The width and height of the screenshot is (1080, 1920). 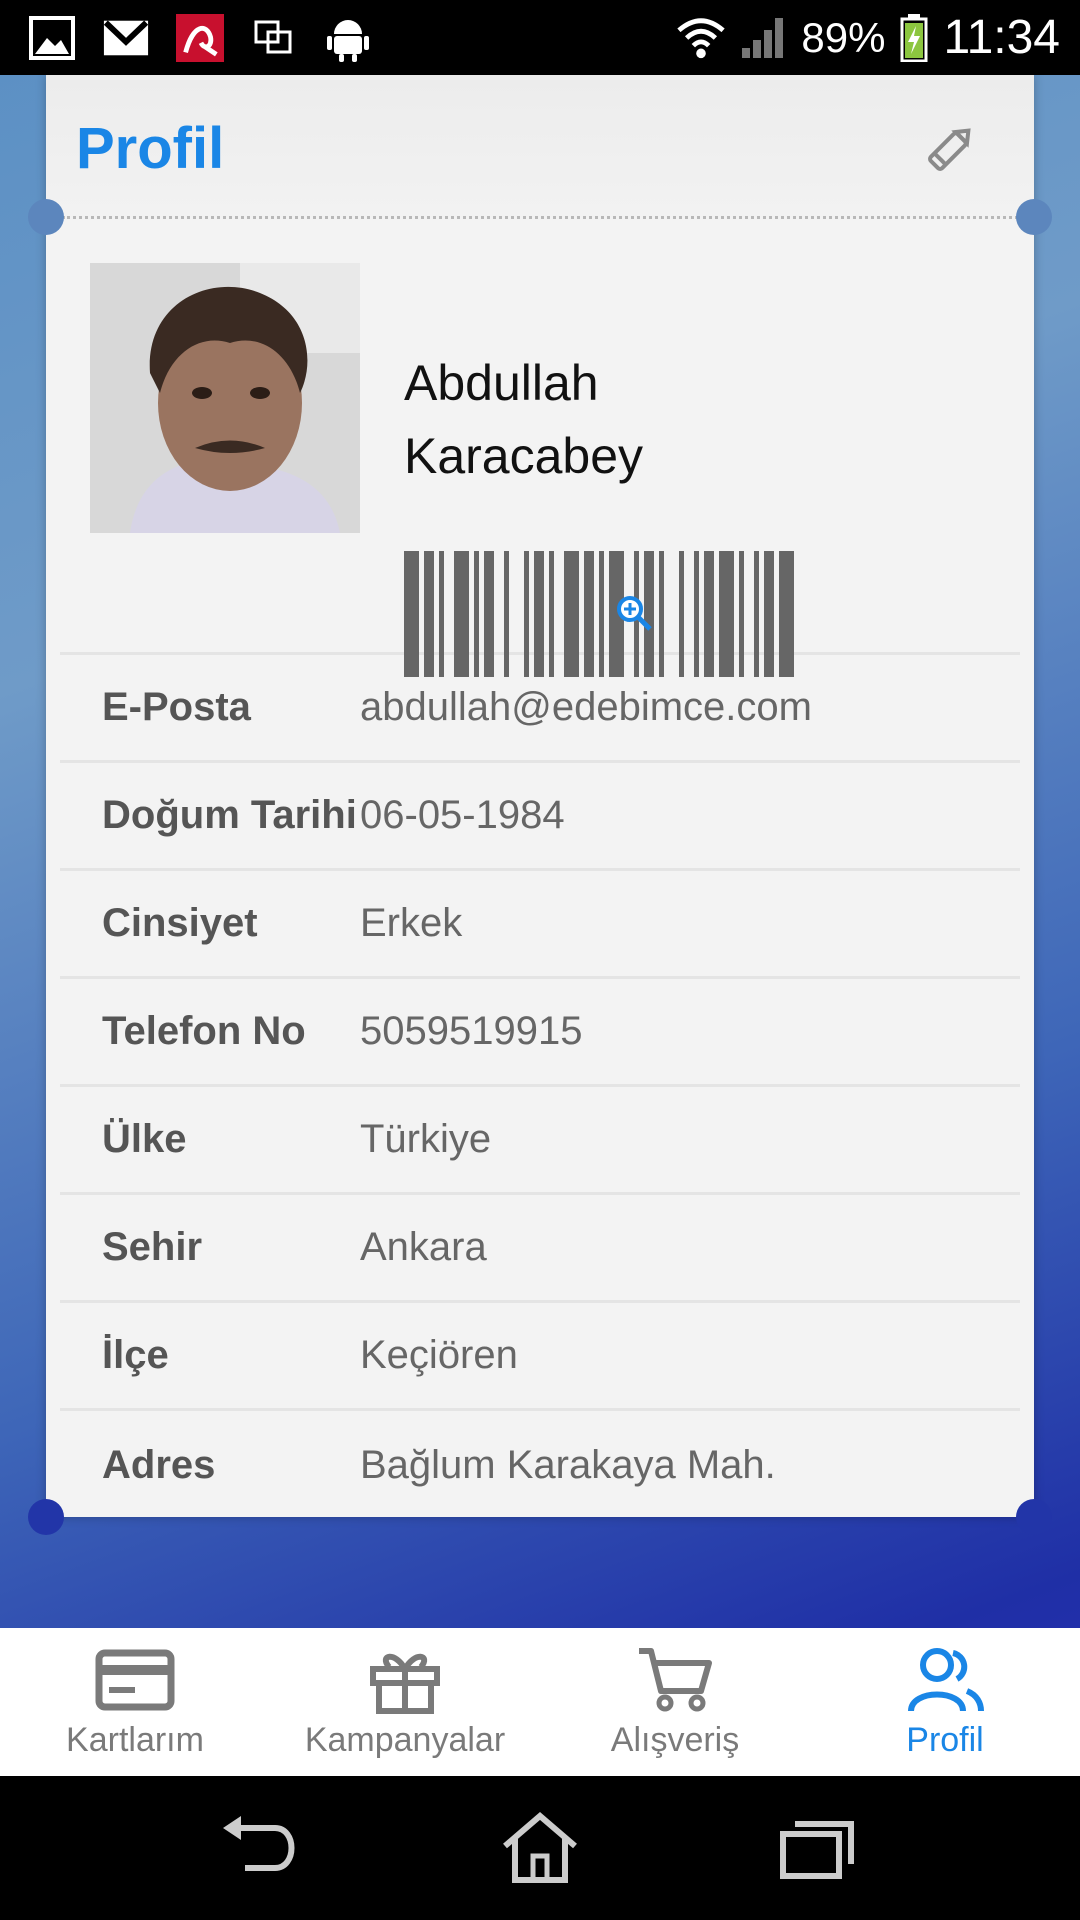 I want to click on page-title: Profil, so click(x=150, y=148).